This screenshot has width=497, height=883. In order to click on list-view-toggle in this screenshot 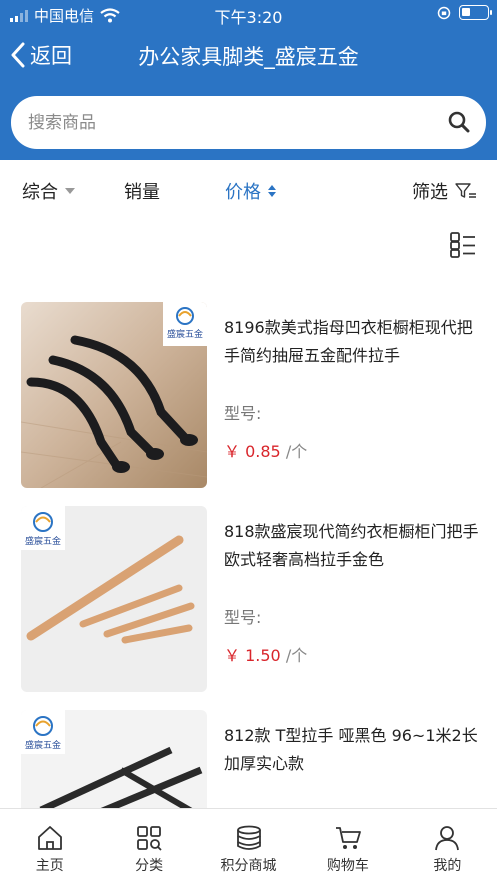, I will do `click(463, 247)`.